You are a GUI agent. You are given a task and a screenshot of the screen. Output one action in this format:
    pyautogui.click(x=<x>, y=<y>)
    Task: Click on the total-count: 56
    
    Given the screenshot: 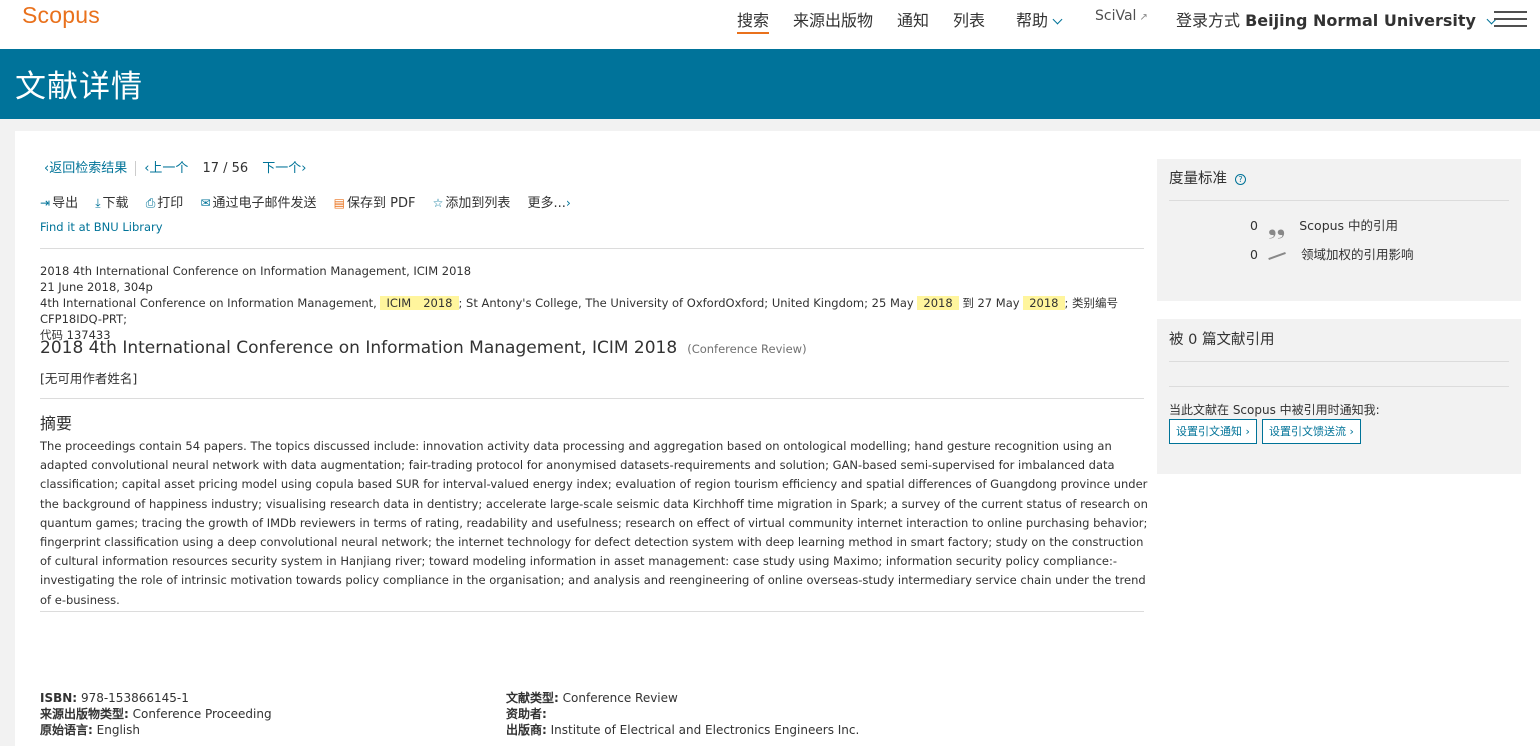 What is the action you would take?
    pyautogui.click(x=240, y=168)
    